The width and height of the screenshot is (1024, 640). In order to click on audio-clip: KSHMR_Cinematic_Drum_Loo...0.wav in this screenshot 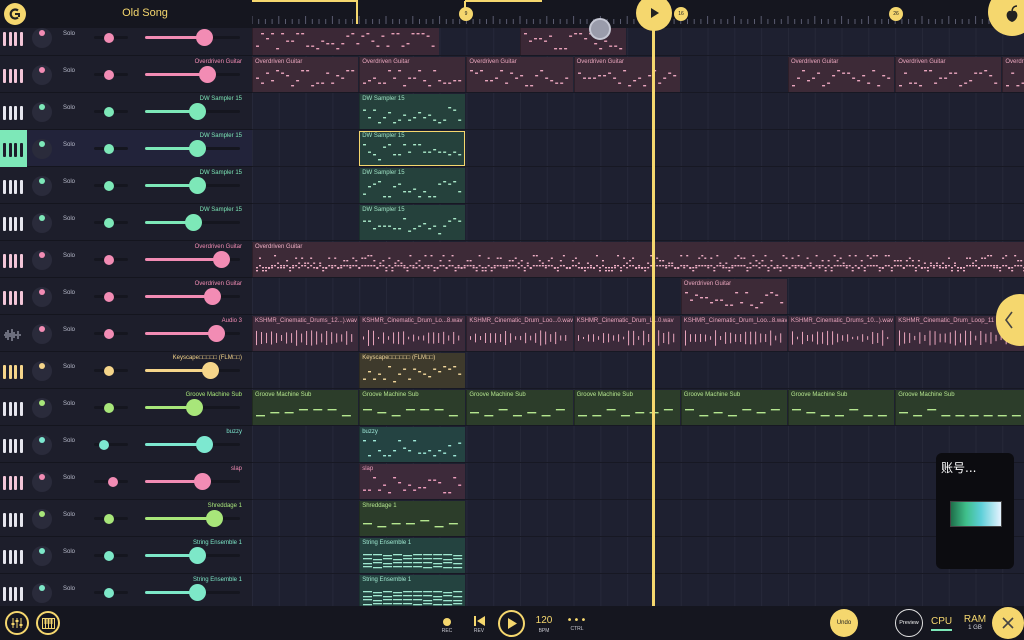, I will do `click(519, 333)`.